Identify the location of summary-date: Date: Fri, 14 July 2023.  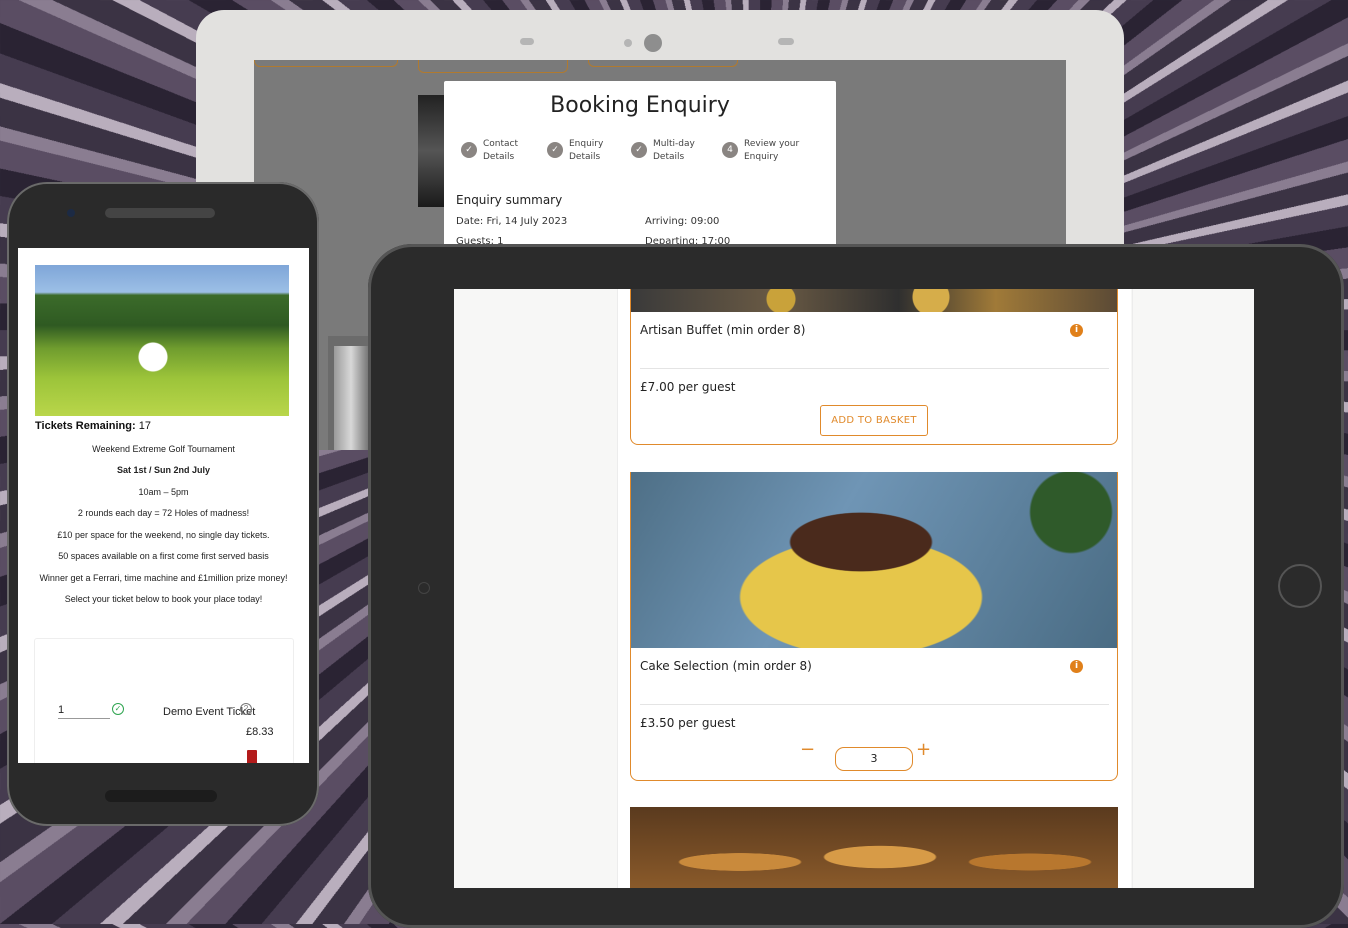
(512, 221).